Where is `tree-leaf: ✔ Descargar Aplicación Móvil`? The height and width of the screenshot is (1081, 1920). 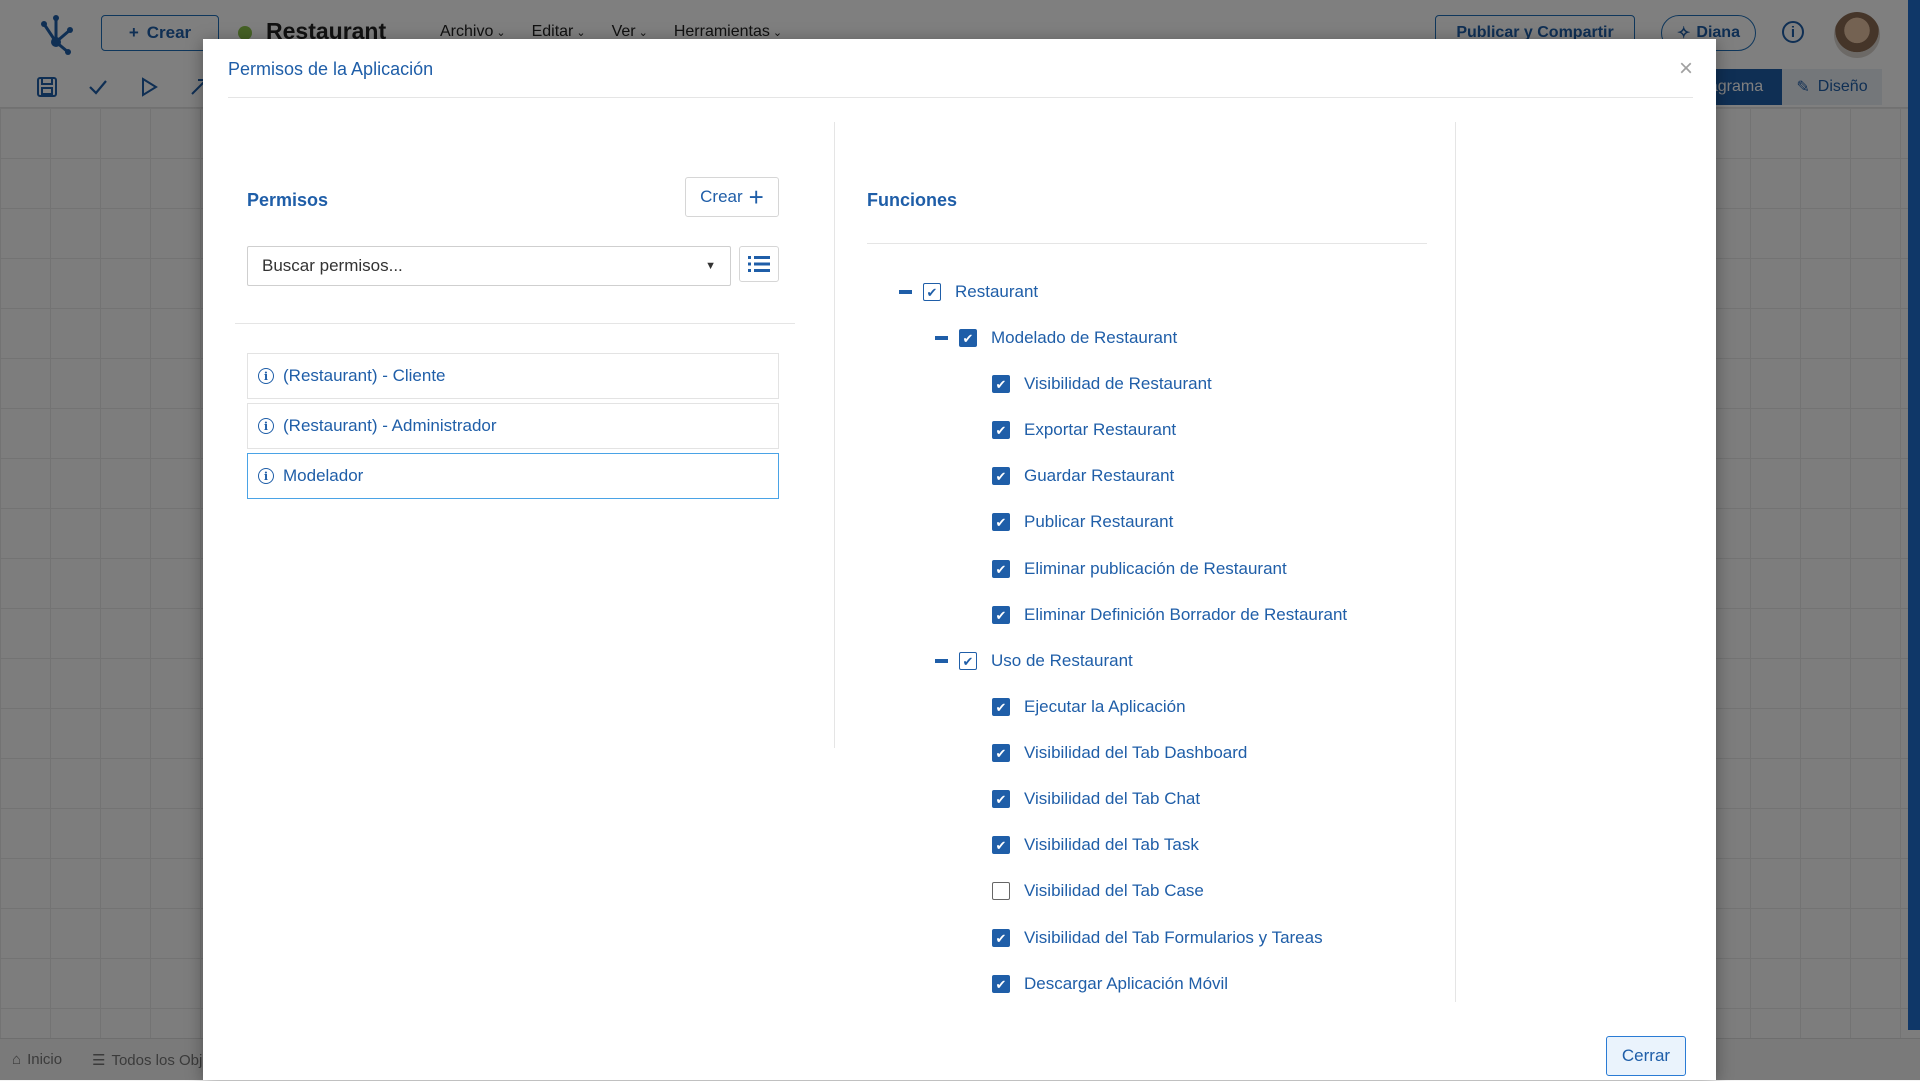
tree-leaf: ✔ Descargar Aplicación Móvil is located at coordinates (1110, 984).